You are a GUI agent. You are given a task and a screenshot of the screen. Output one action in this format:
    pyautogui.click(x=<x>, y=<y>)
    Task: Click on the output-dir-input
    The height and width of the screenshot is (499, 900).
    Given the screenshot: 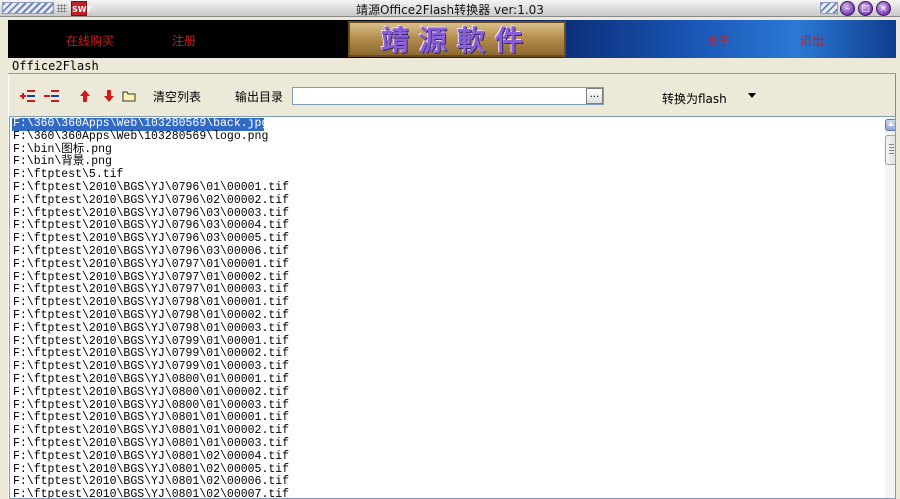 What is the action you would take?
    pyautogui.click(x=448, y=96)
    